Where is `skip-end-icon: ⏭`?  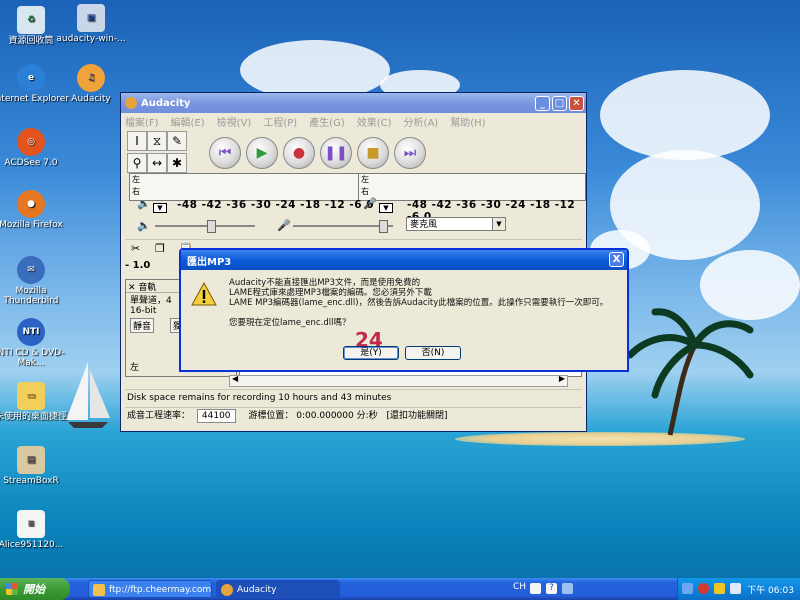 skip-end-icon: ⏭ is located at coordinates (410, 153).